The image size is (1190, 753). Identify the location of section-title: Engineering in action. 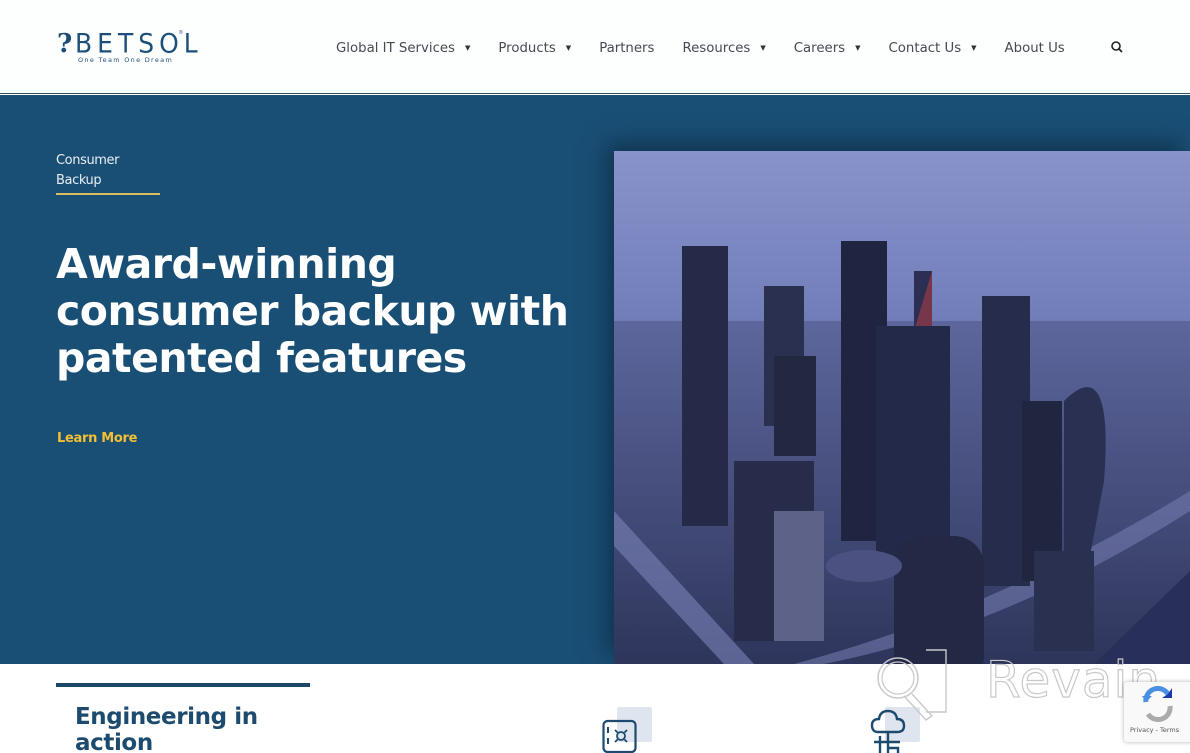
(166, 728).